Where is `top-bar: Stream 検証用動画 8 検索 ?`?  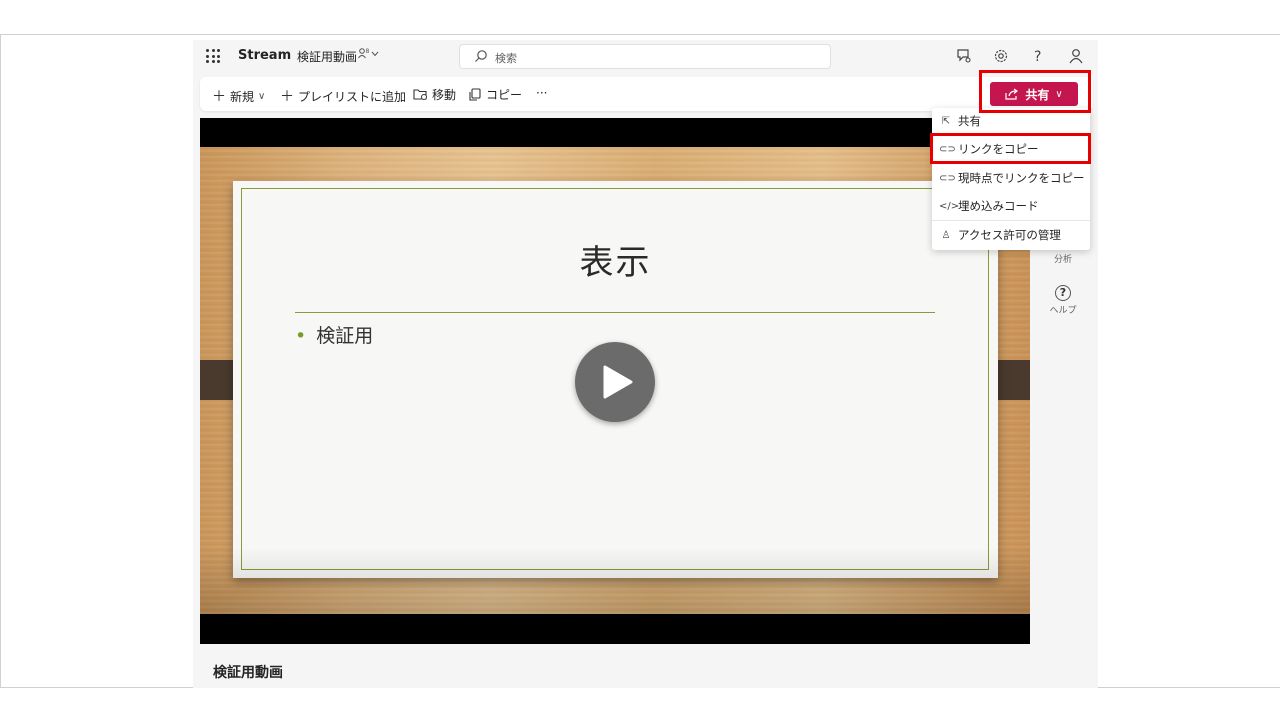
top-bar: Stream 検証用動画 8 検索 ? is located at coordinates (645, 56).